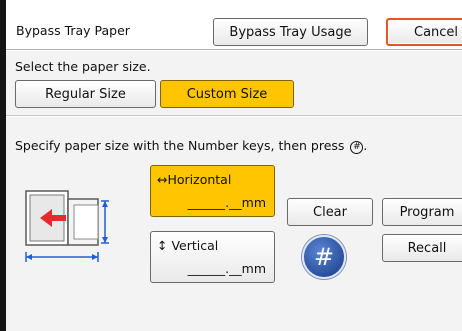  Describe the element at coordinates (290, 32) in the screenshot. I see `bypass-tray-usage-button: Bypass Tray Usage` at that location.